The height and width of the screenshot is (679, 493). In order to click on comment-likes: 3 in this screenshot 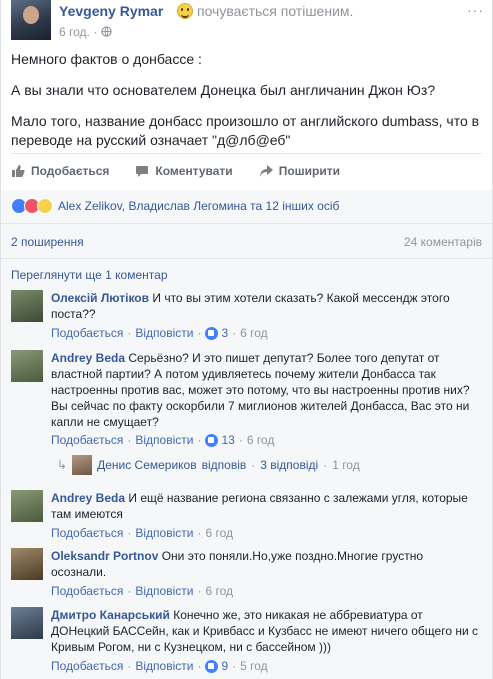, I will do `click(216, 333)`.